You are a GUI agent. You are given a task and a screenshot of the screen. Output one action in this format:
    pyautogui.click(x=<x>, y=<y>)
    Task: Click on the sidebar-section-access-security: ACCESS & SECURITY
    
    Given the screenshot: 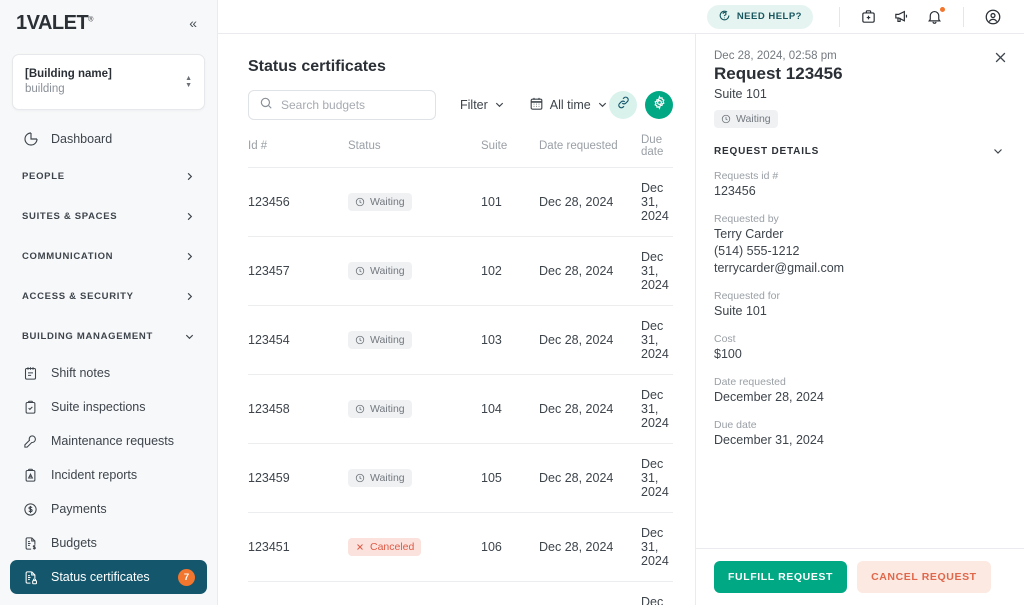 What is the action you would take?
    pyautogui.click(x=108, y=296)
    